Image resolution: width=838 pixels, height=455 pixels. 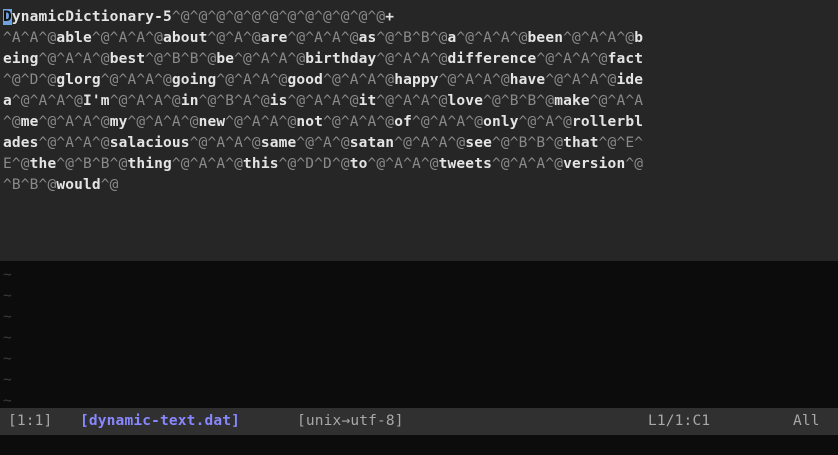 What do you see at coordinates (96, 101) in the screenshot?
I see `buffer-text: I'm` at bounding box center [96, 101].